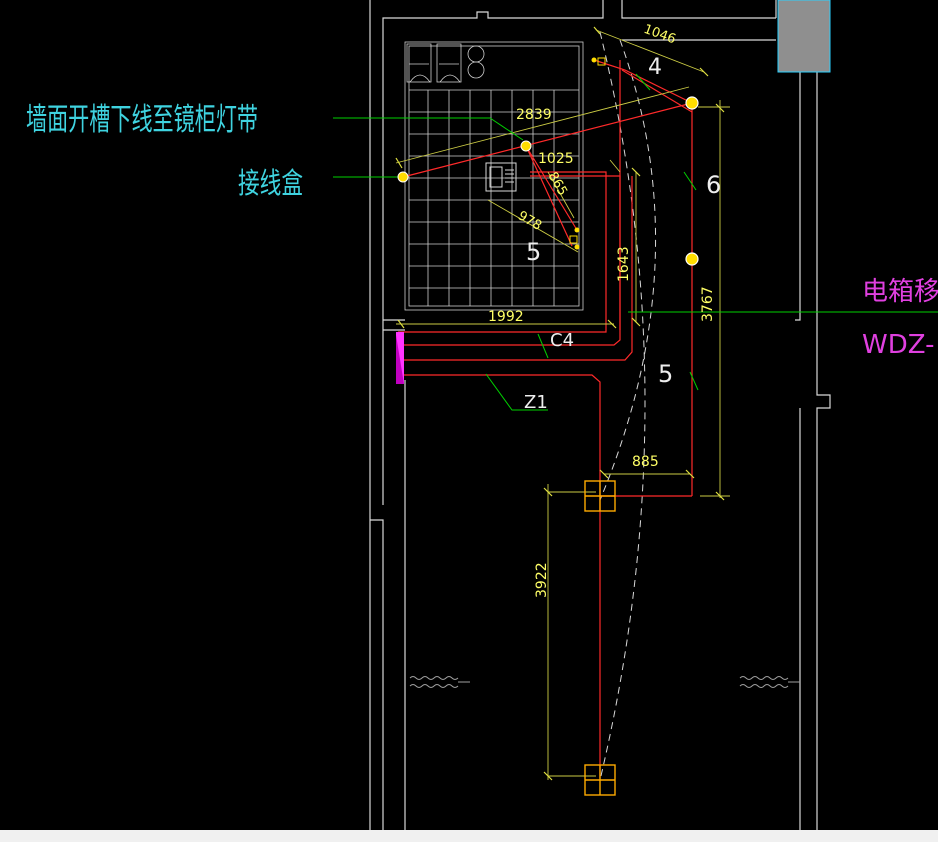 The height and width of the screenshot is (842, 938). I want to click on panel-code-label: WDZ-, so click(898, 345).